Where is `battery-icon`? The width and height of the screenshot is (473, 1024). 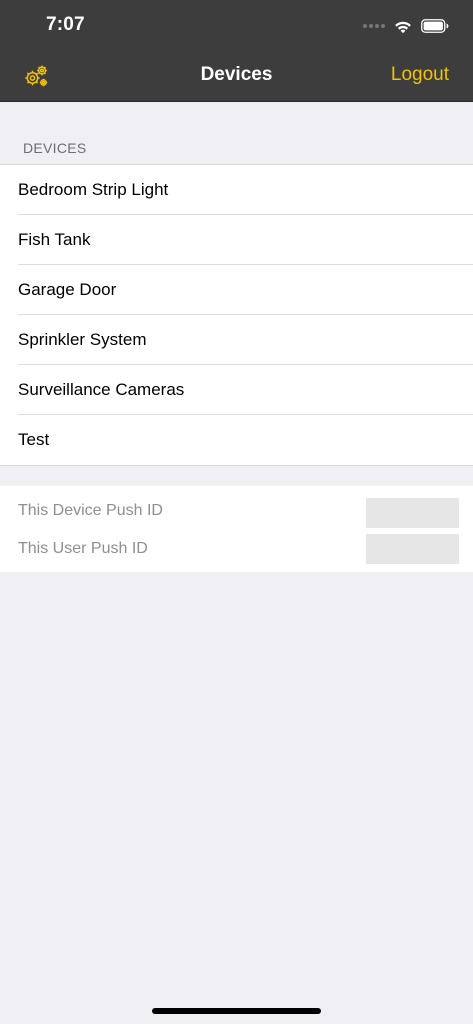 battery-icon is located at coordinates (435, 26).